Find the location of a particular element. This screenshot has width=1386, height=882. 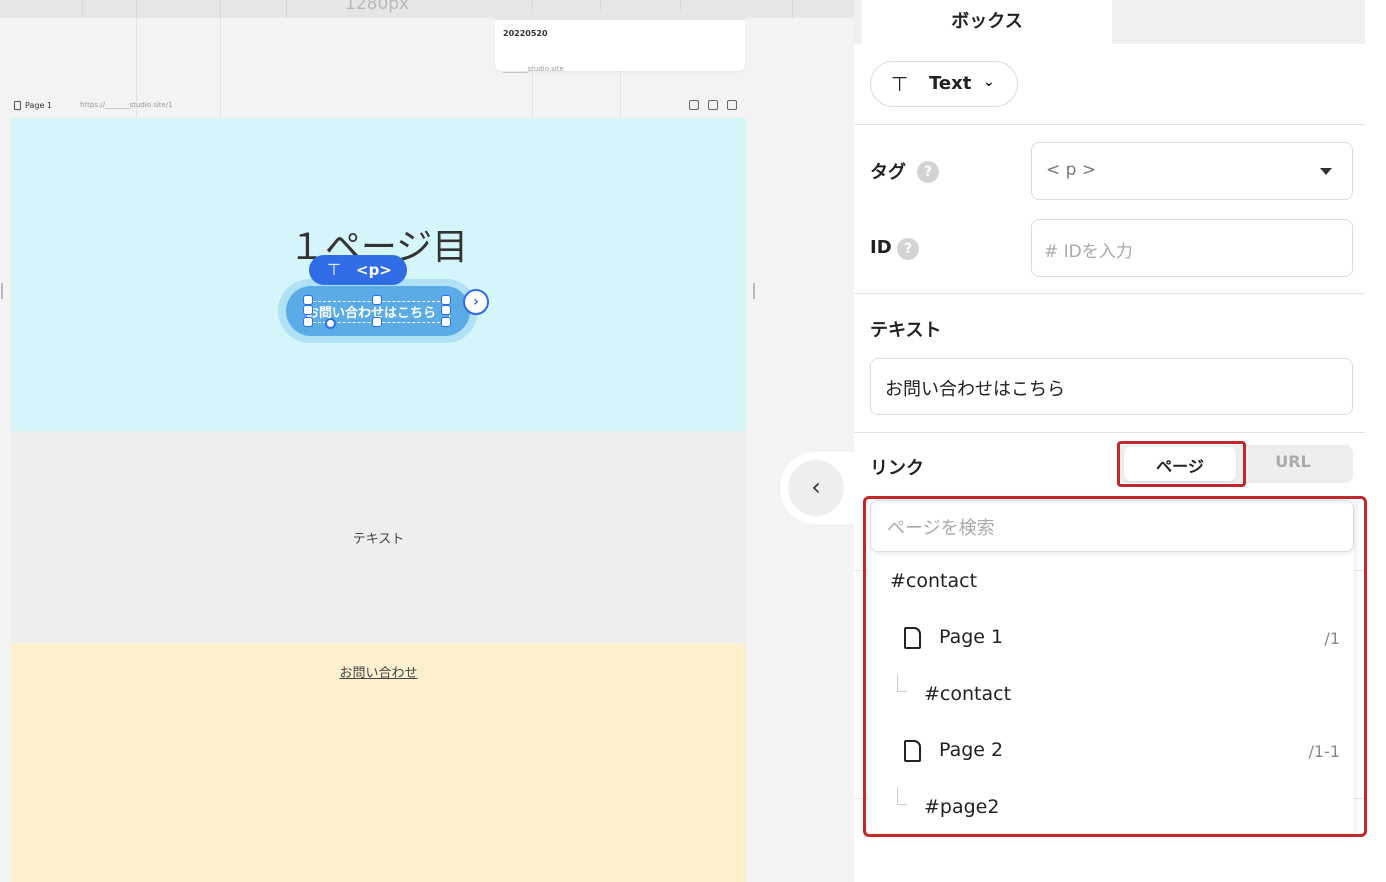

element-type-label: Text is located at coordinates (950, 83).